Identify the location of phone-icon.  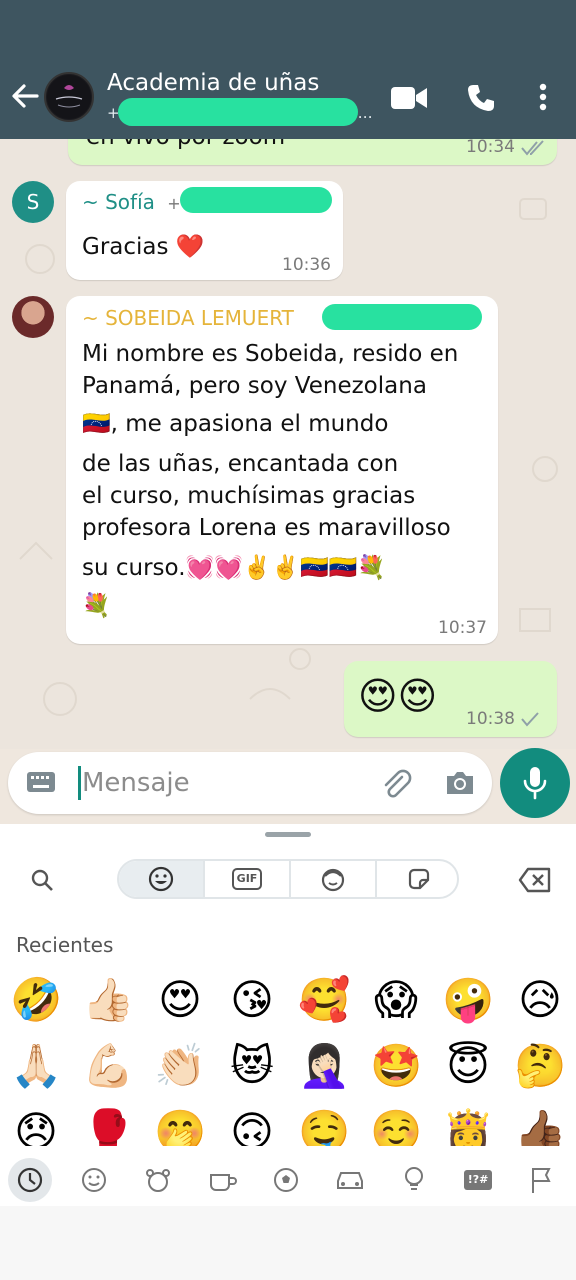
(481, 98).